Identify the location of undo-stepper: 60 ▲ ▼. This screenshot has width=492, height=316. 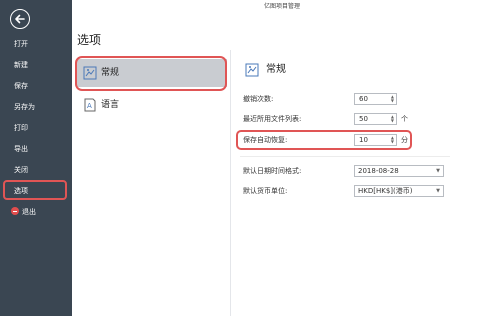
(375, 99).